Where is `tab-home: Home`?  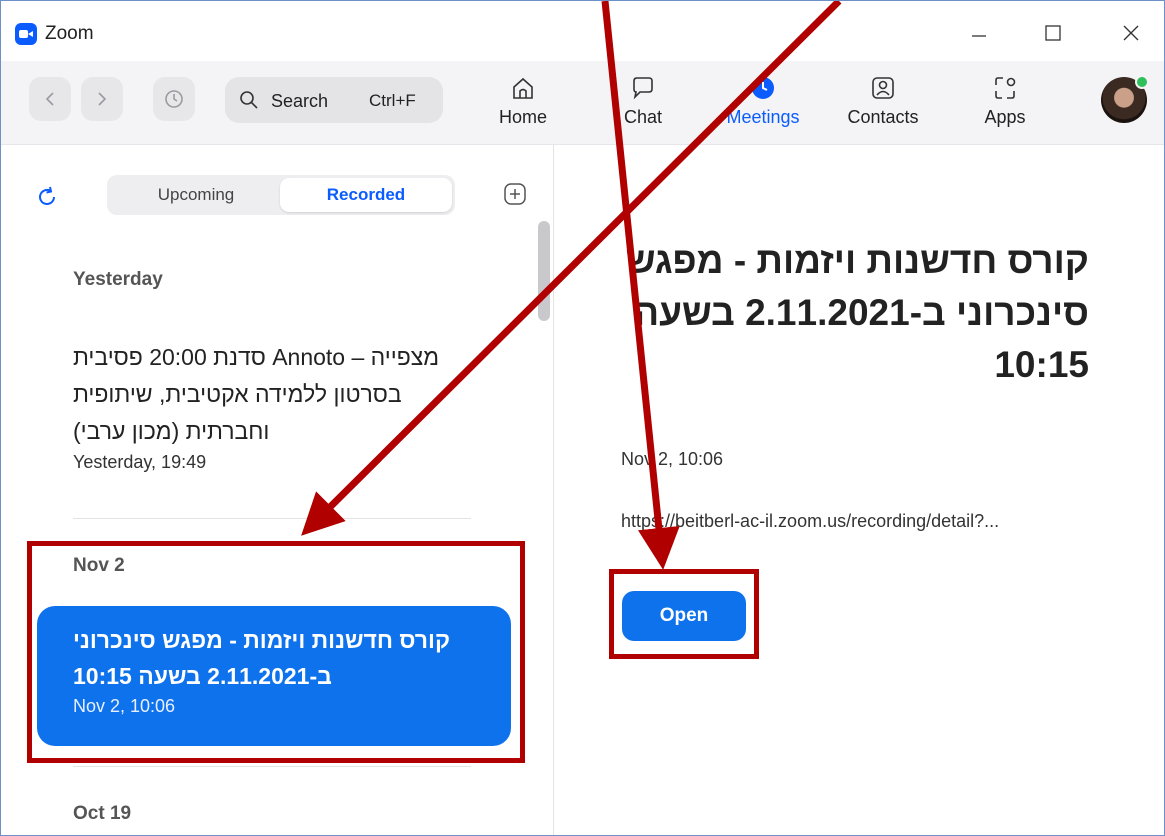 tab-home: Home is located at coordinates (523, 105).